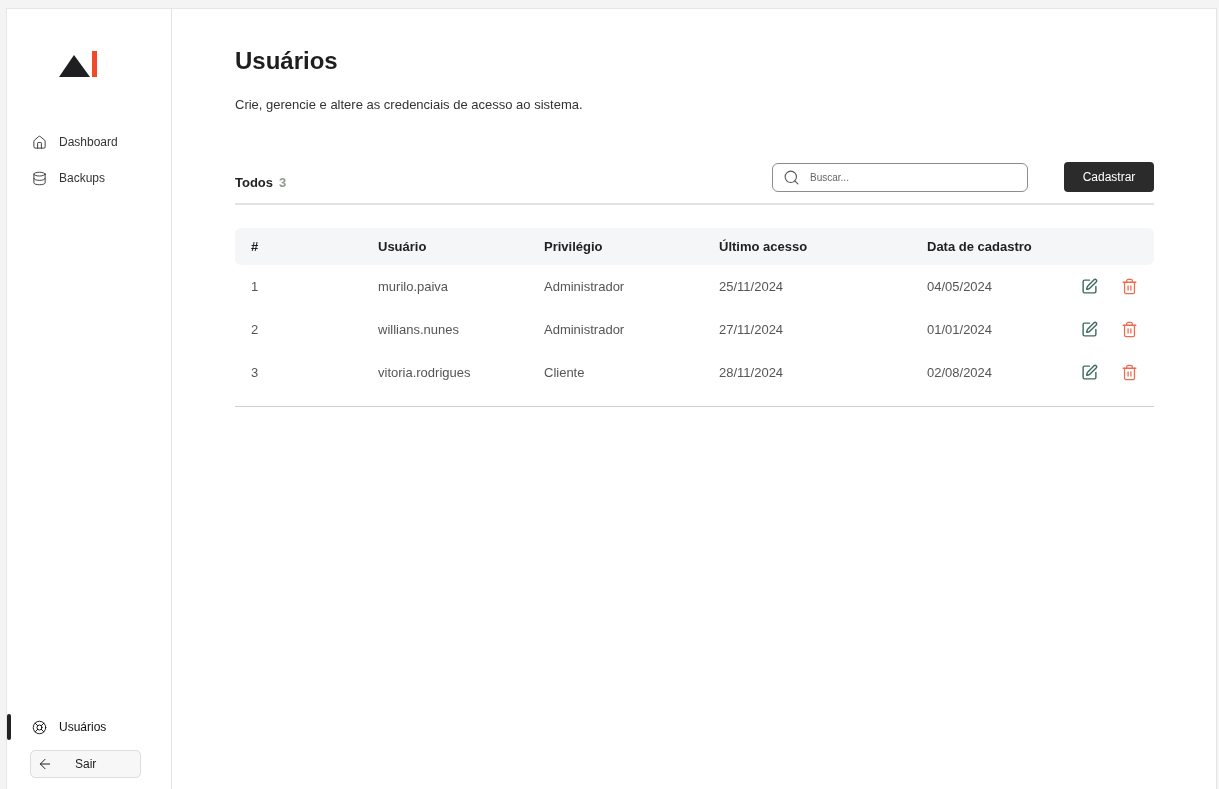 The image size is (1219, 789). Describe the element at coordinates (255, 329) in the screenshot. I see `table-cell-text: 2` at that location.